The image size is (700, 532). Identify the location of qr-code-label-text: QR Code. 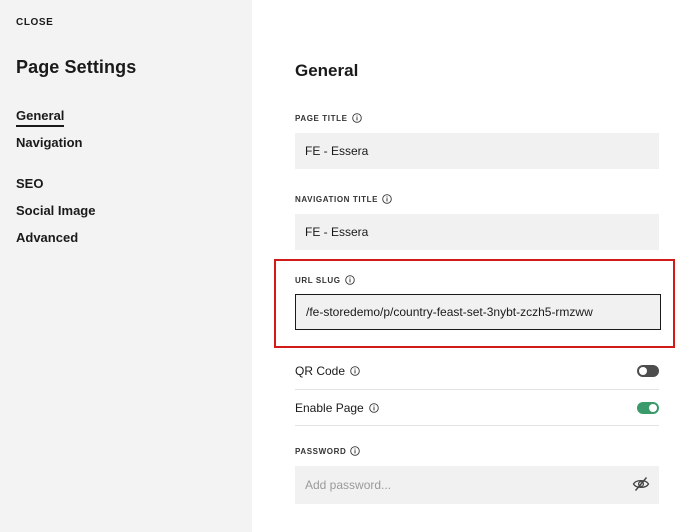
(320, 371).